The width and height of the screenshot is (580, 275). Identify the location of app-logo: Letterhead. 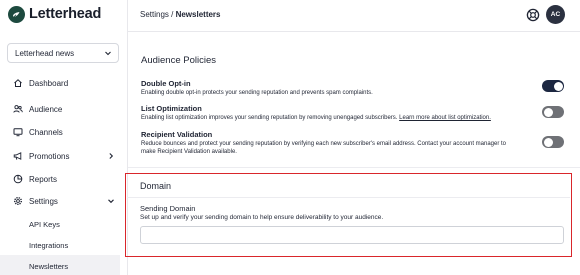
(54, 14).